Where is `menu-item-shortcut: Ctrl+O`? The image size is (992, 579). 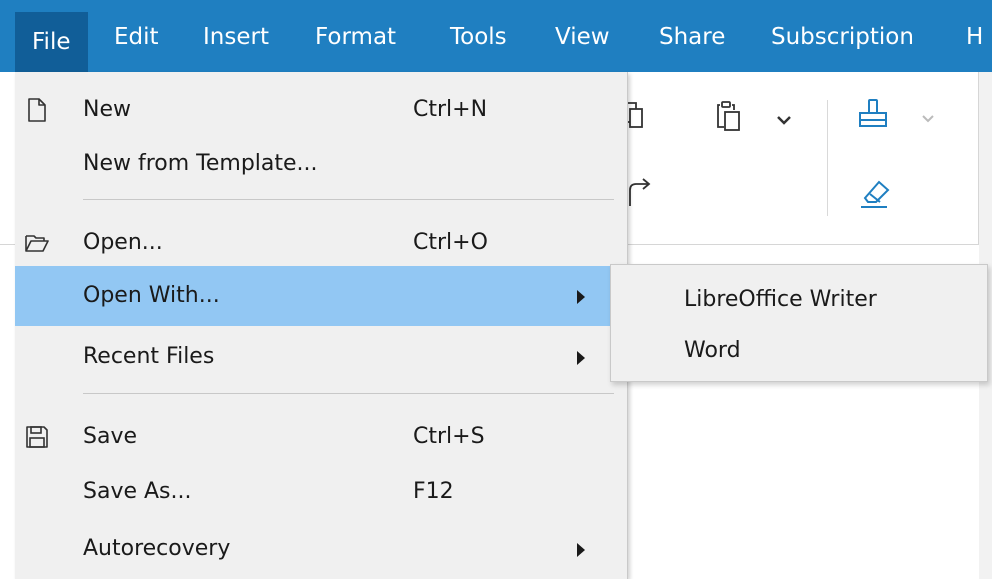
menu-item-shortcut: Ctrl+O is located at coordinates (450, 242).